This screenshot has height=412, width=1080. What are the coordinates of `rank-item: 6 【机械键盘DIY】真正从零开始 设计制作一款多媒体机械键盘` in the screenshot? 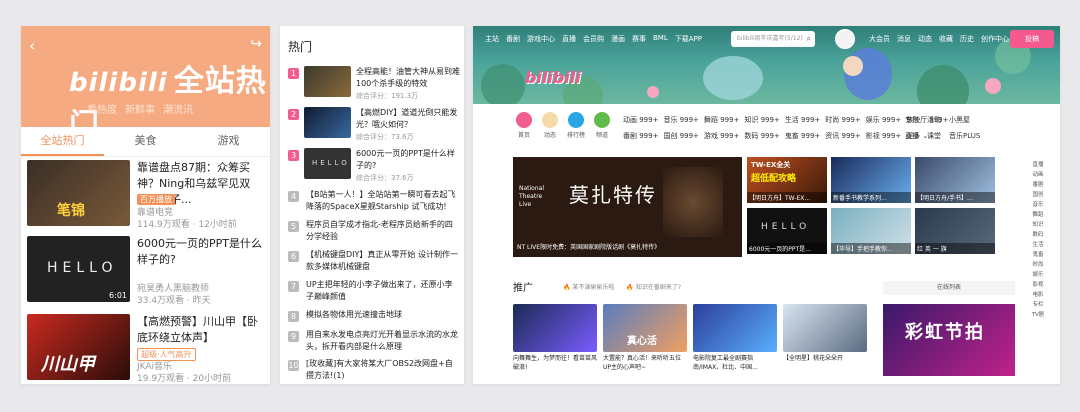 It's located at (374, 261).